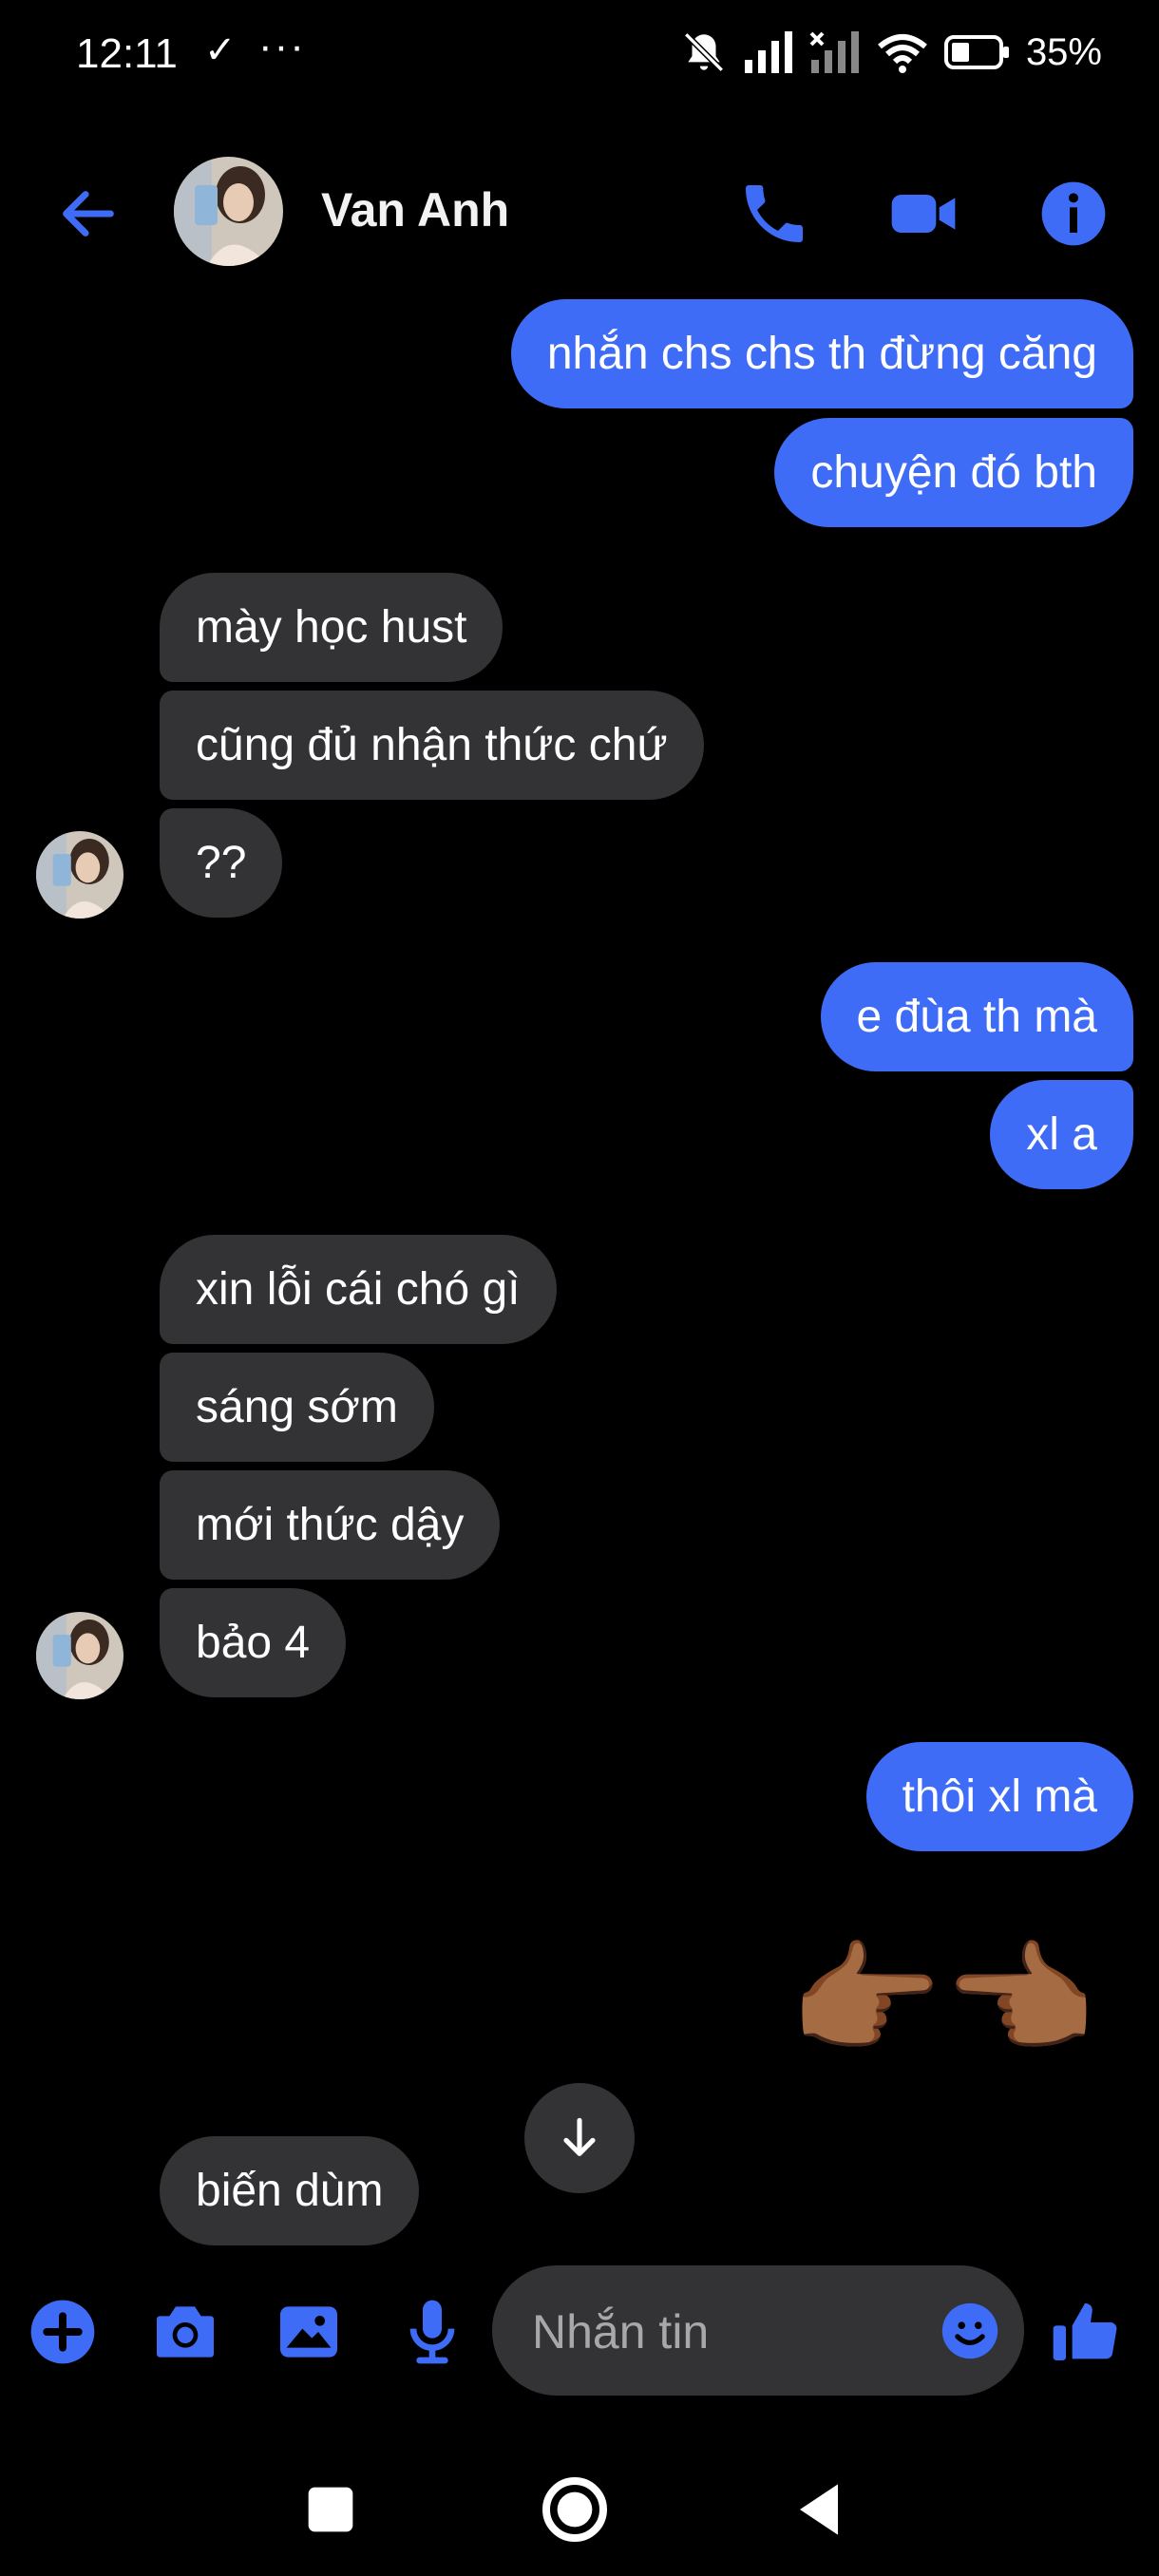 The height and width of the screenshot is (2576, 1159). What do you see at coordinates (309, 2332) in the screenshot?
I see `gallery-icon` at bounding box center [309, 2332].